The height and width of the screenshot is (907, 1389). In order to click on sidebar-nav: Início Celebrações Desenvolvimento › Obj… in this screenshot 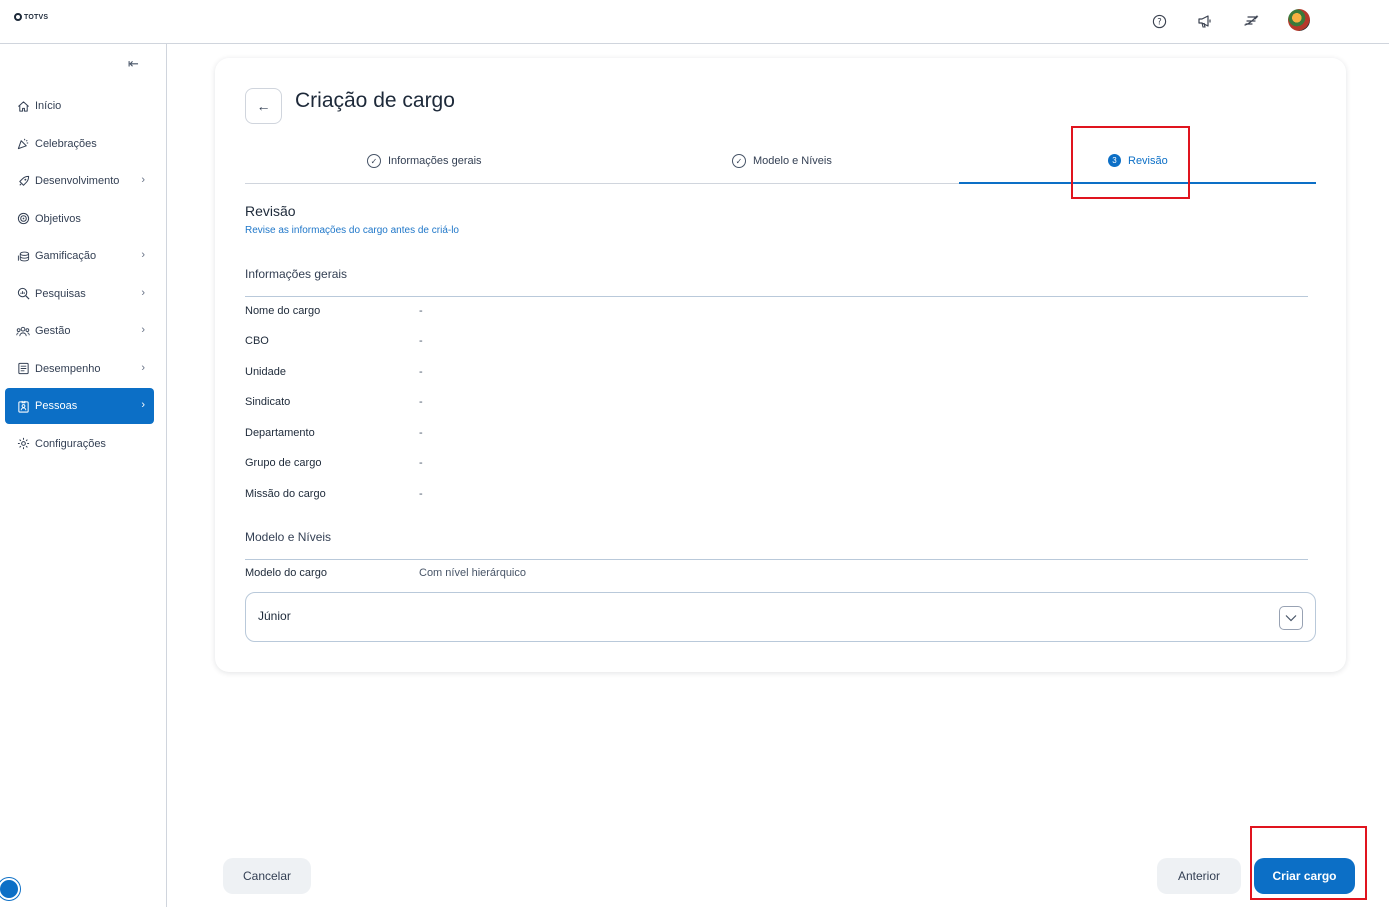, I will do `click(79, 275)`.